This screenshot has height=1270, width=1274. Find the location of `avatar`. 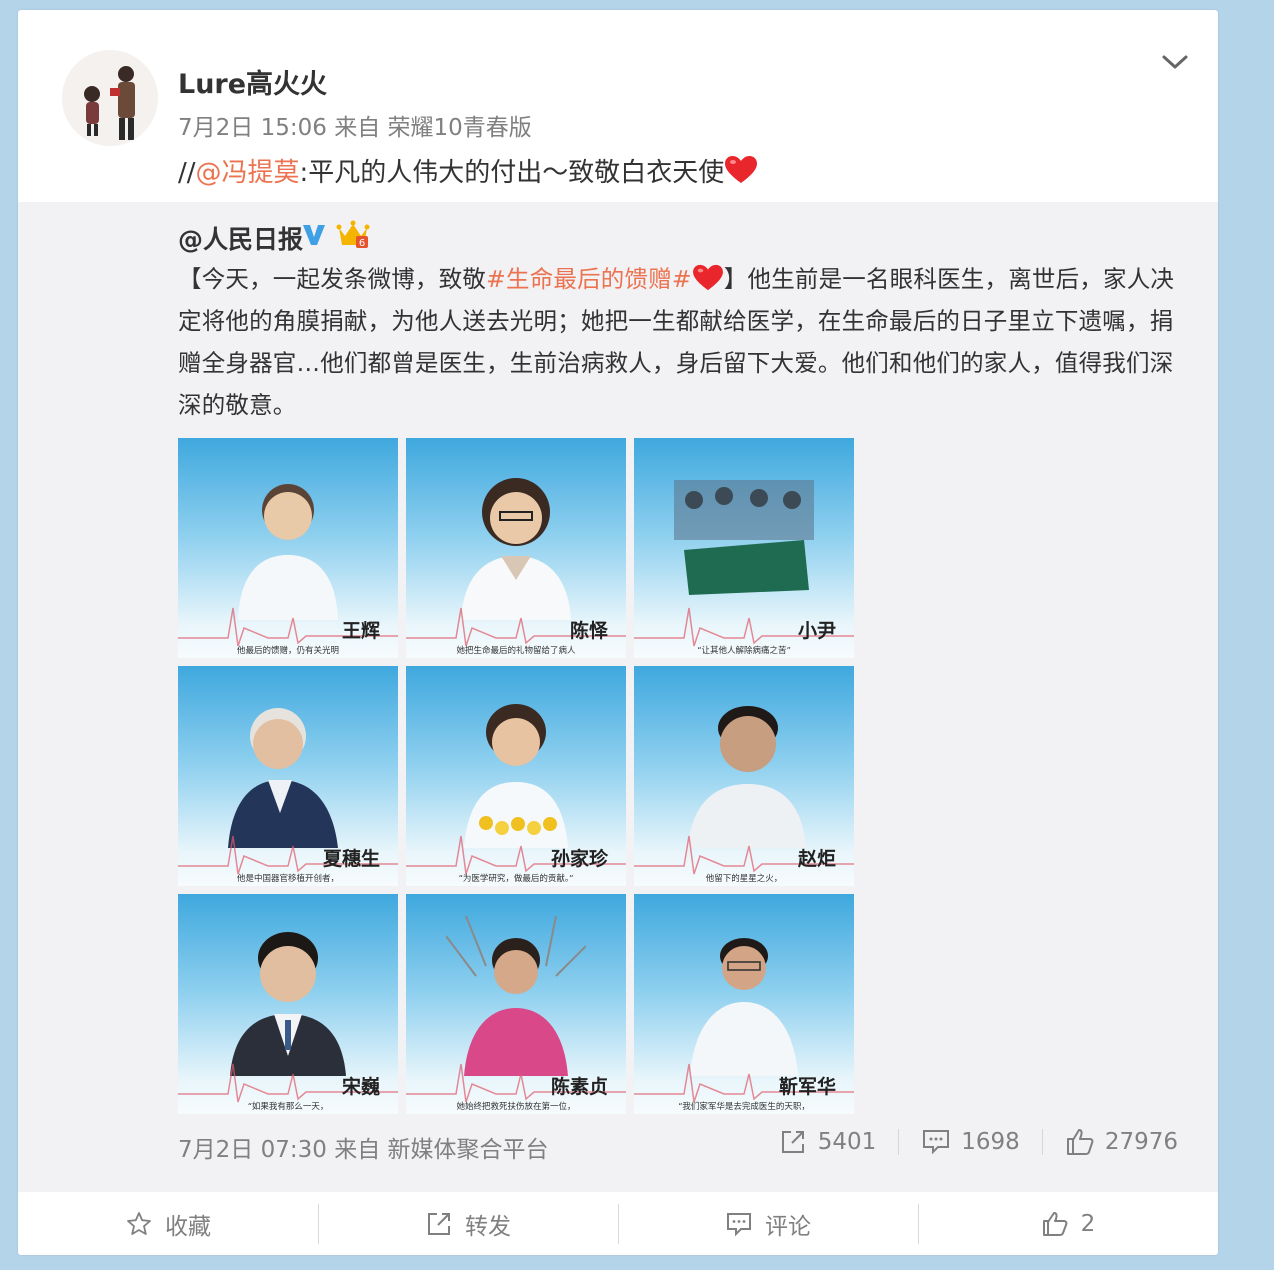

avatar is located at coordinates (110, 98).